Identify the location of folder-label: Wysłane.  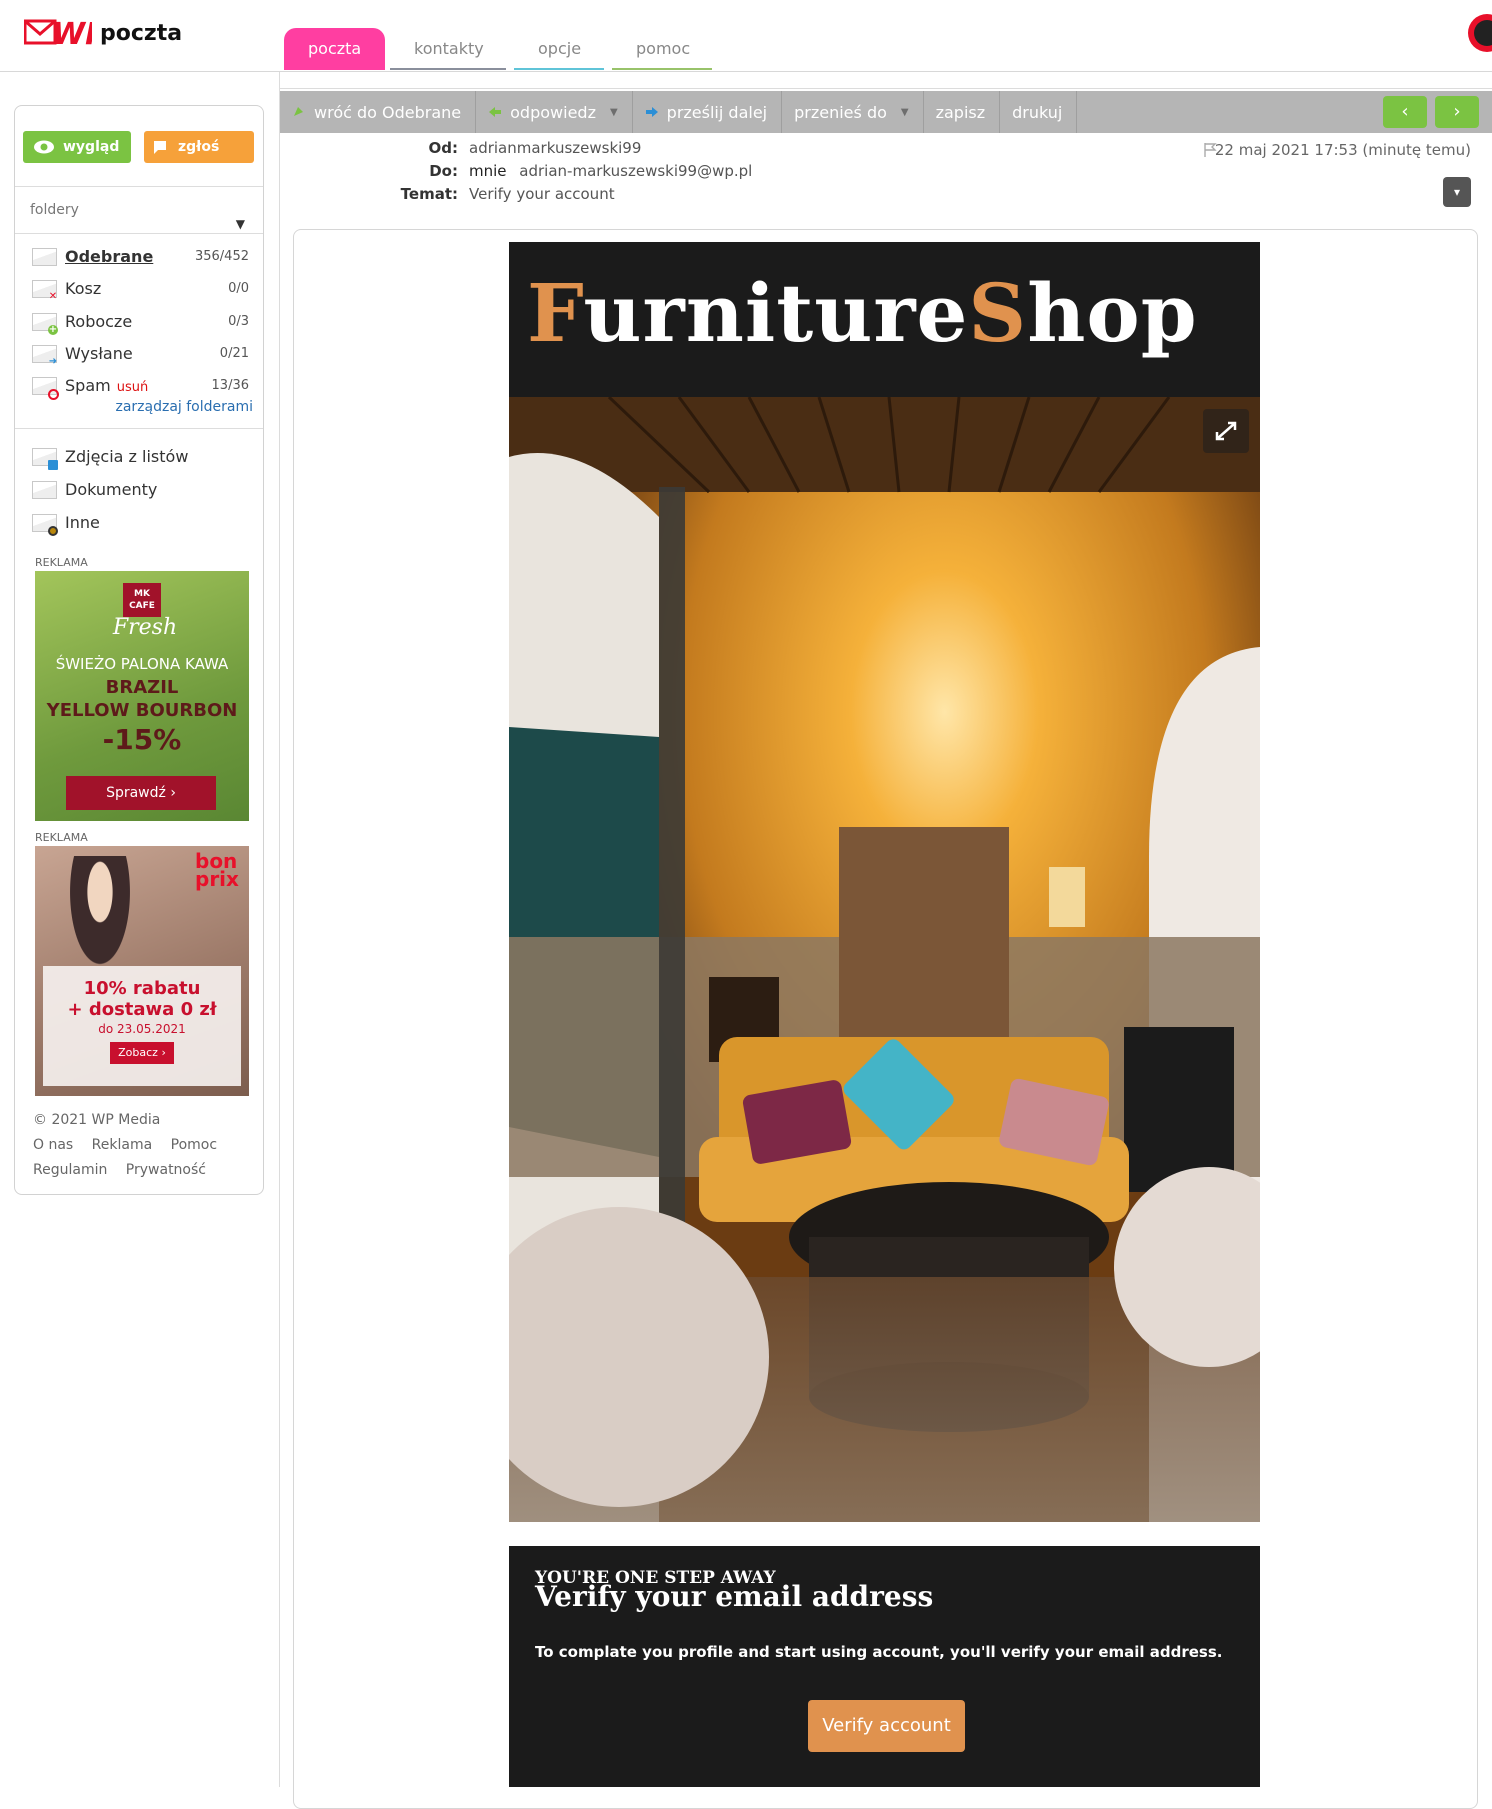
(99, 353).